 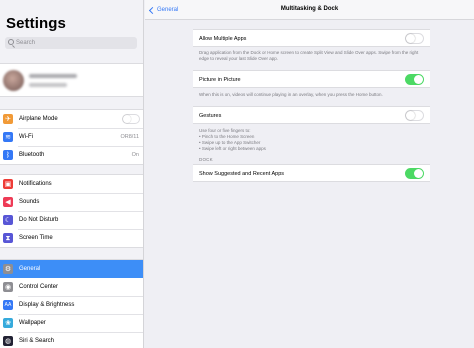 I want to click on wallpaper-icon: ❀, so click(x=8, y=323).